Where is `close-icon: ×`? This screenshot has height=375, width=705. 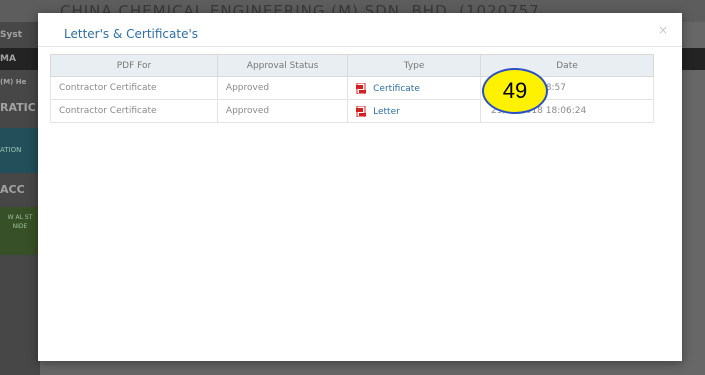
close-icon: × is located at coordinates (663, 30).